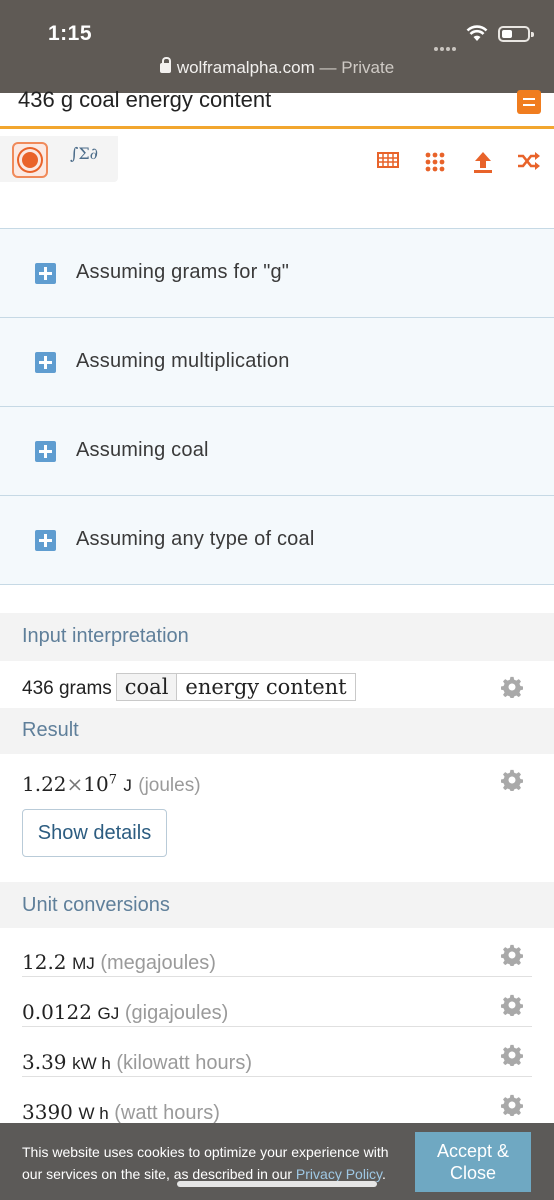 Image resolution: width=554 pixels, height=1200 pixels. I want to click on search-bar: 436 g coal energy content, so click(277, 108).